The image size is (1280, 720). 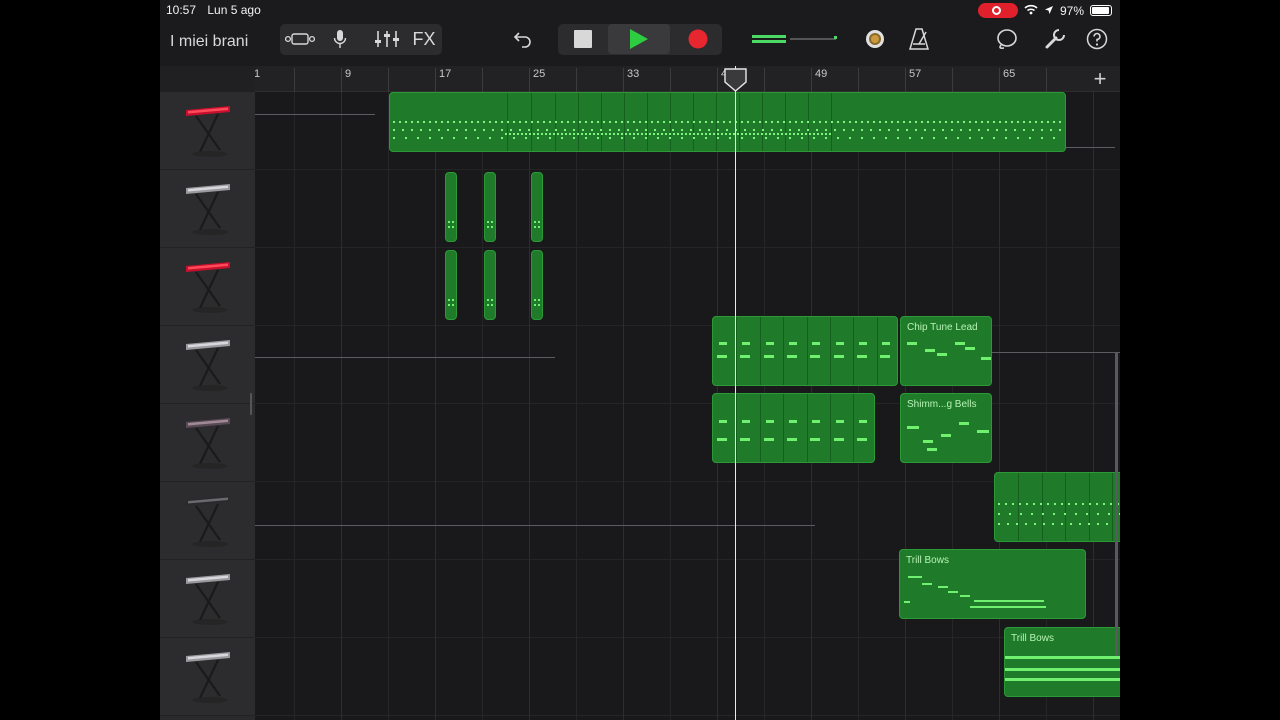 What do you see at coordinates (387, 39) in the screenshot?
I see `mixer-button` at bounding box center [387, 39].